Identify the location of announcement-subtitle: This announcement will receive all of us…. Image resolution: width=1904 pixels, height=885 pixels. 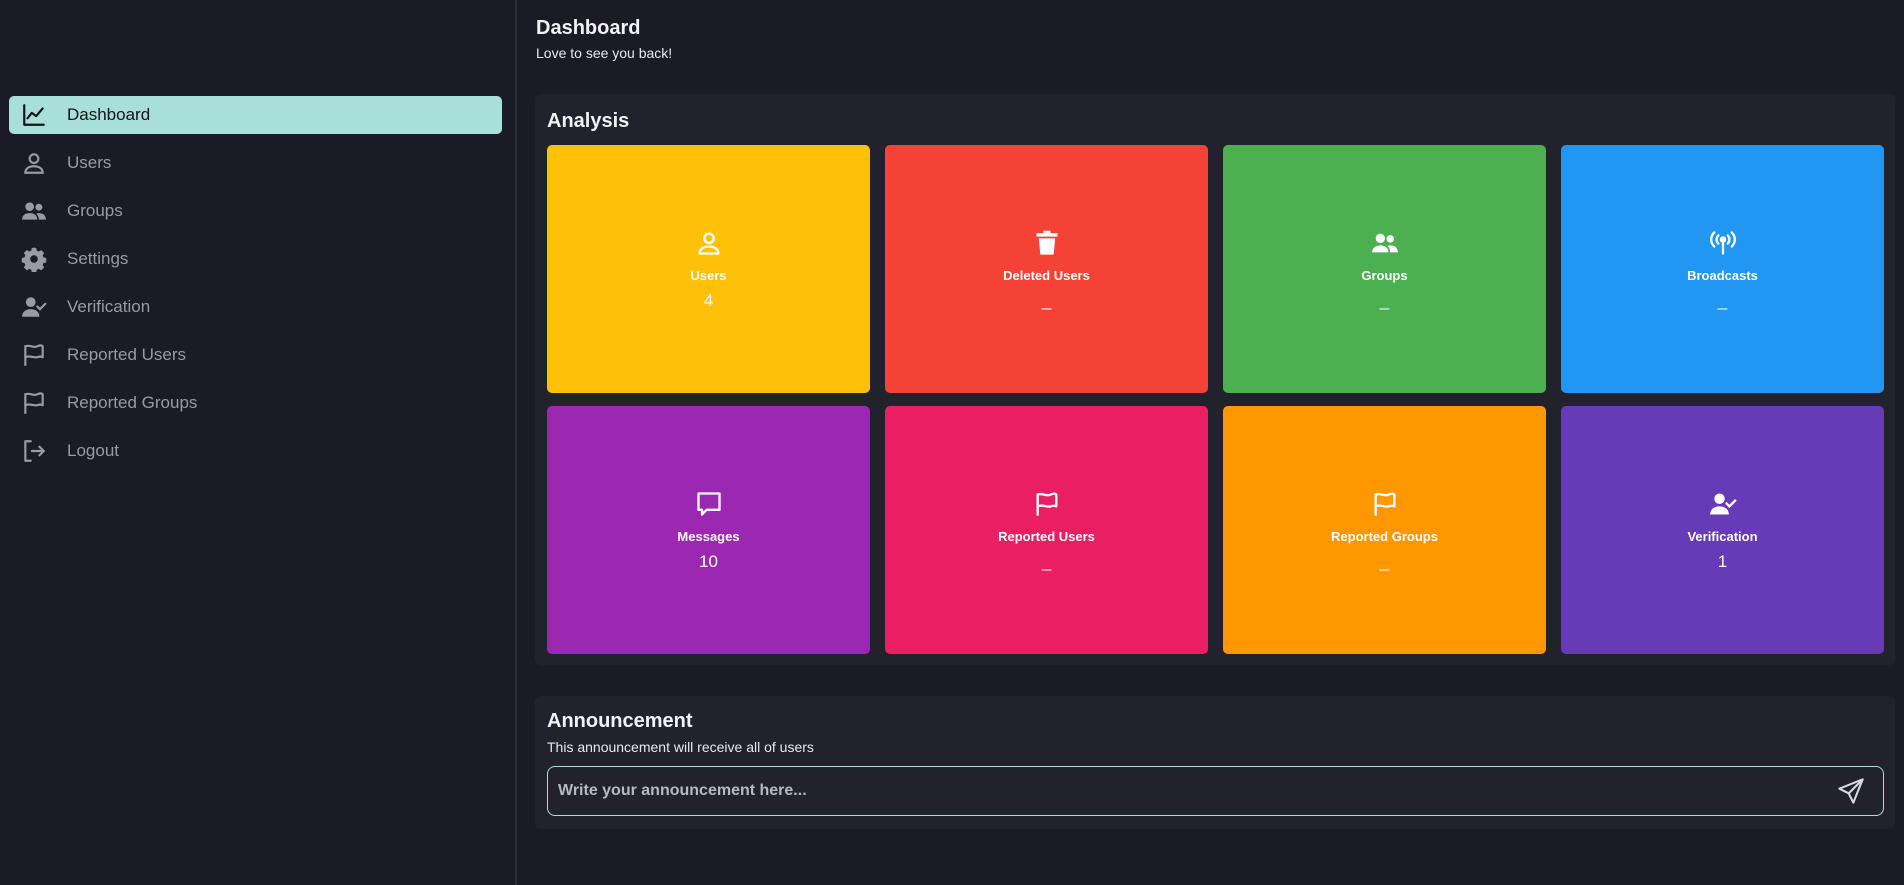
(680, 747).